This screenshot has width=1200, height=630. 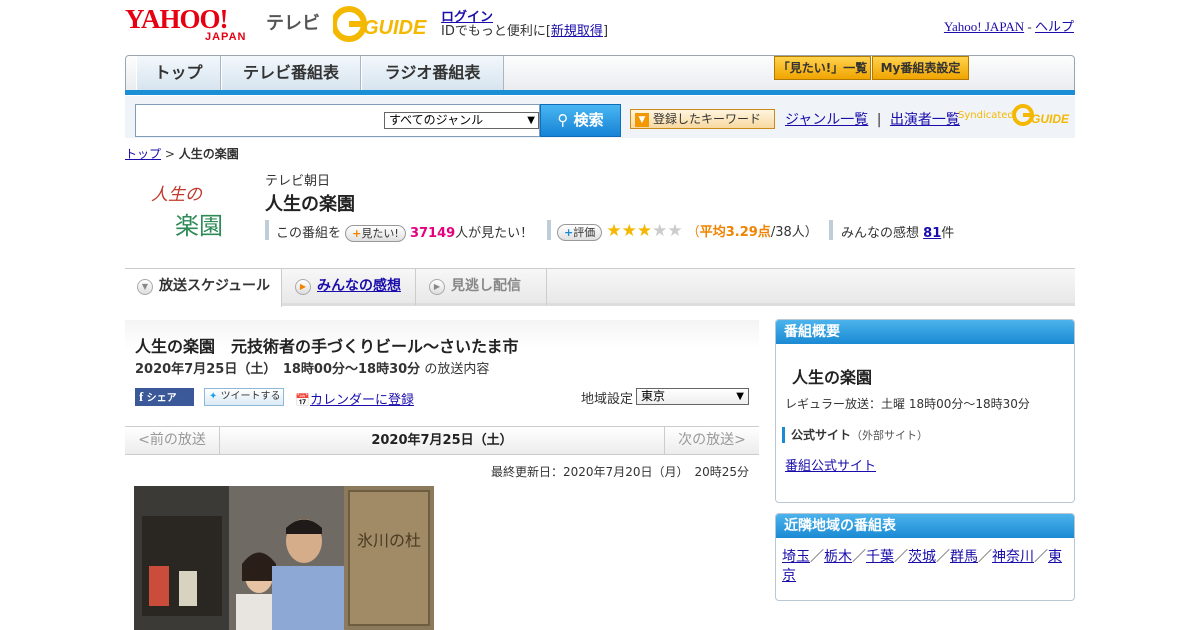 I want to click on breadcrumb-top: トップ, so click(x=143, y=154).